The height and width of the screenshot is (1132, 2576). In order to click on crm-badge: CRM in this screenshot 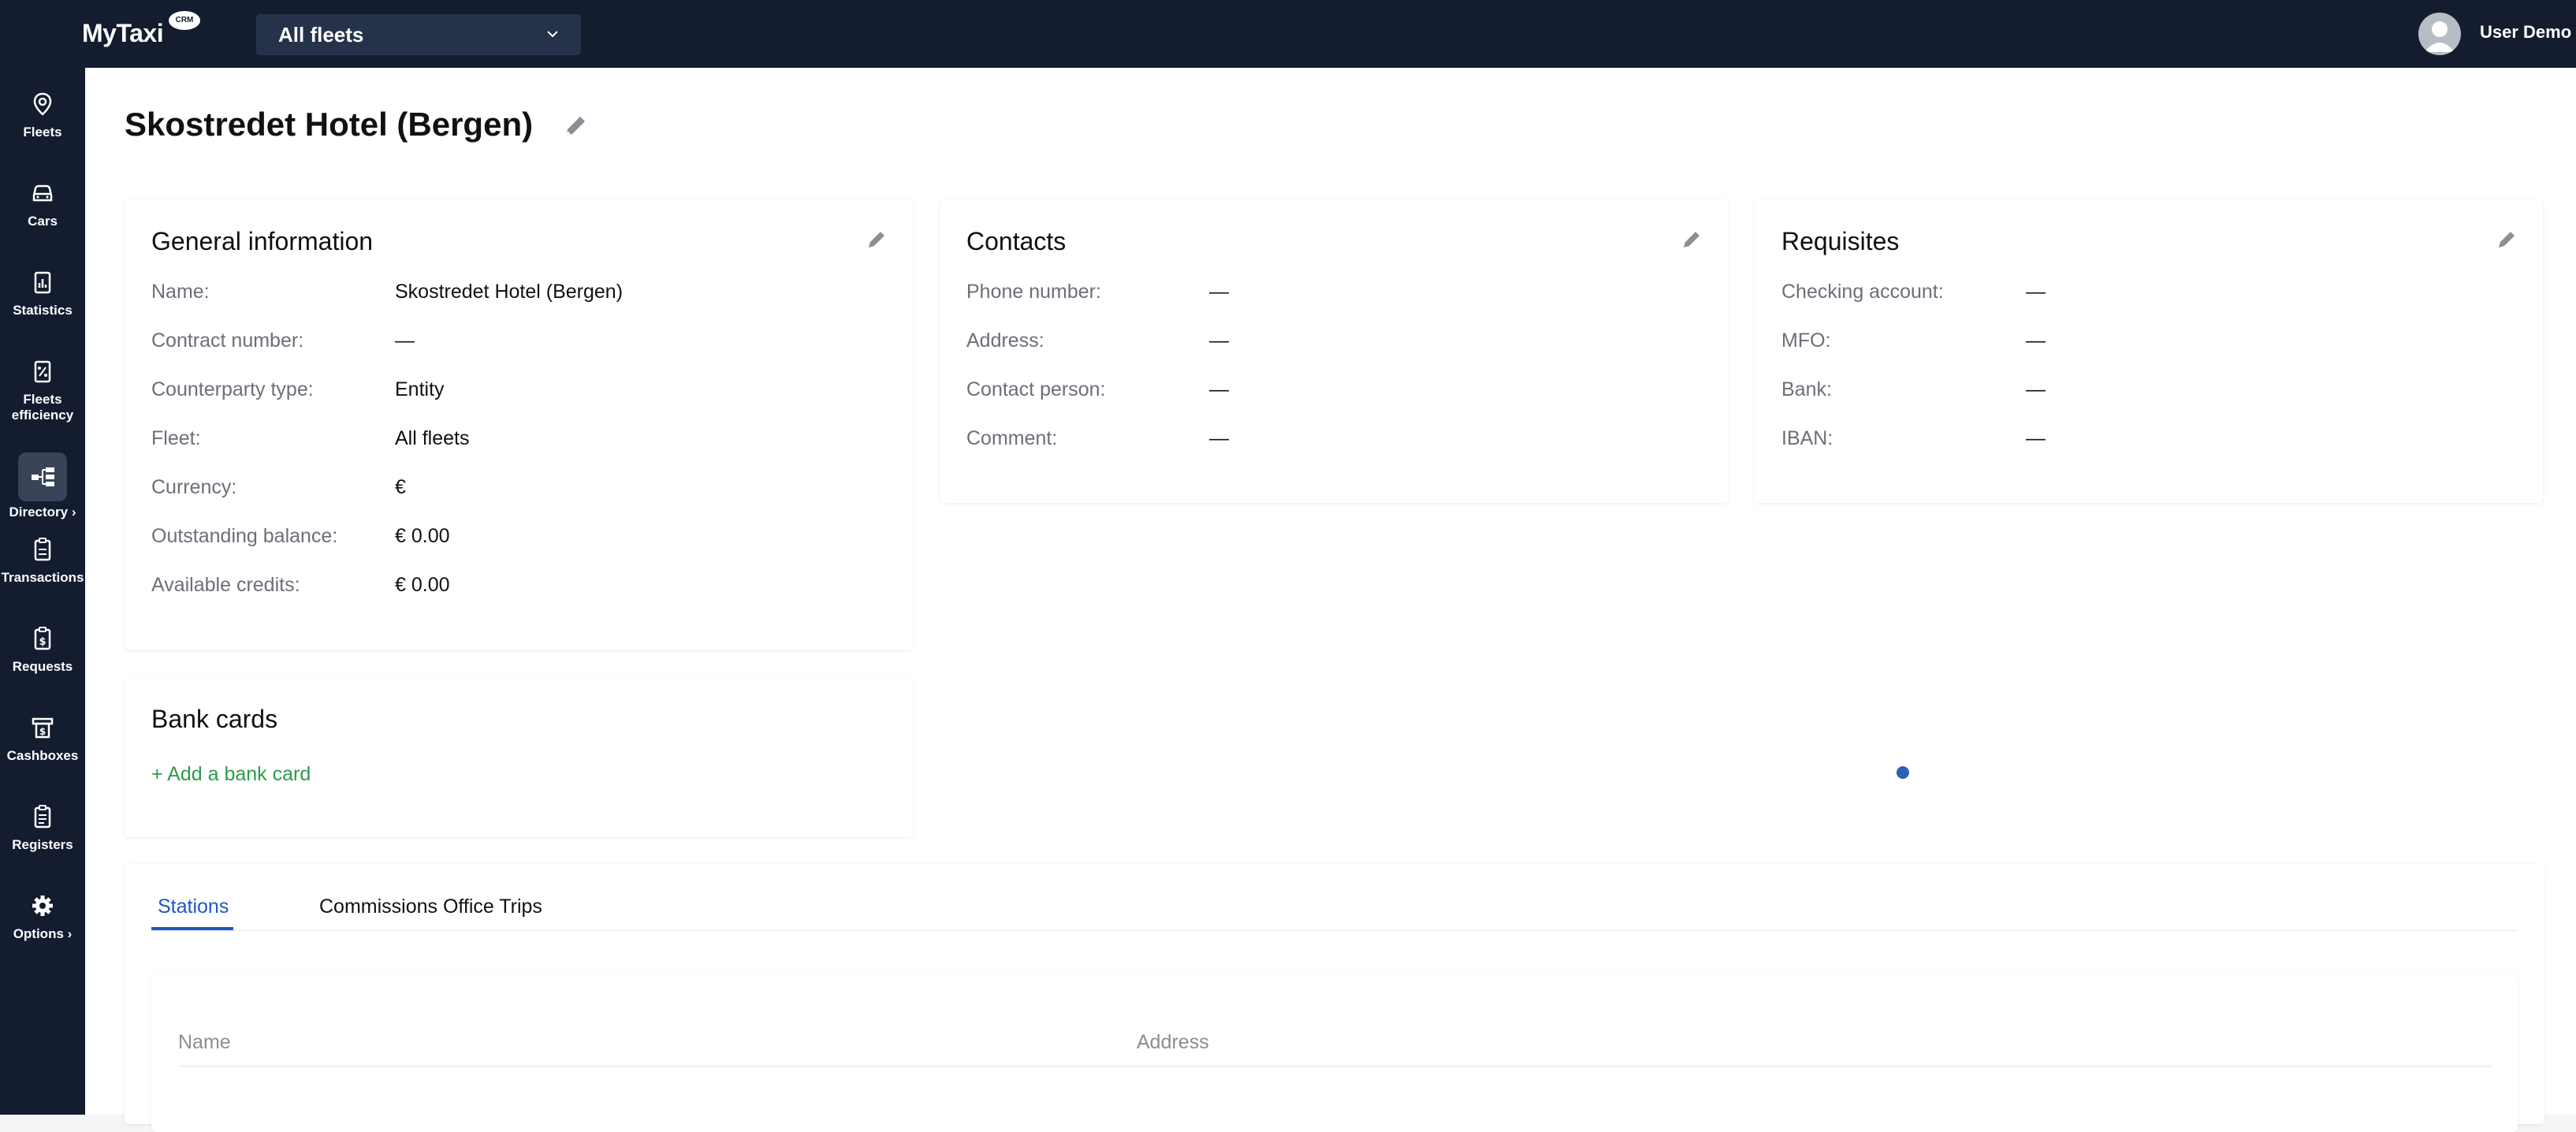, I will do `click(184, 20)`.